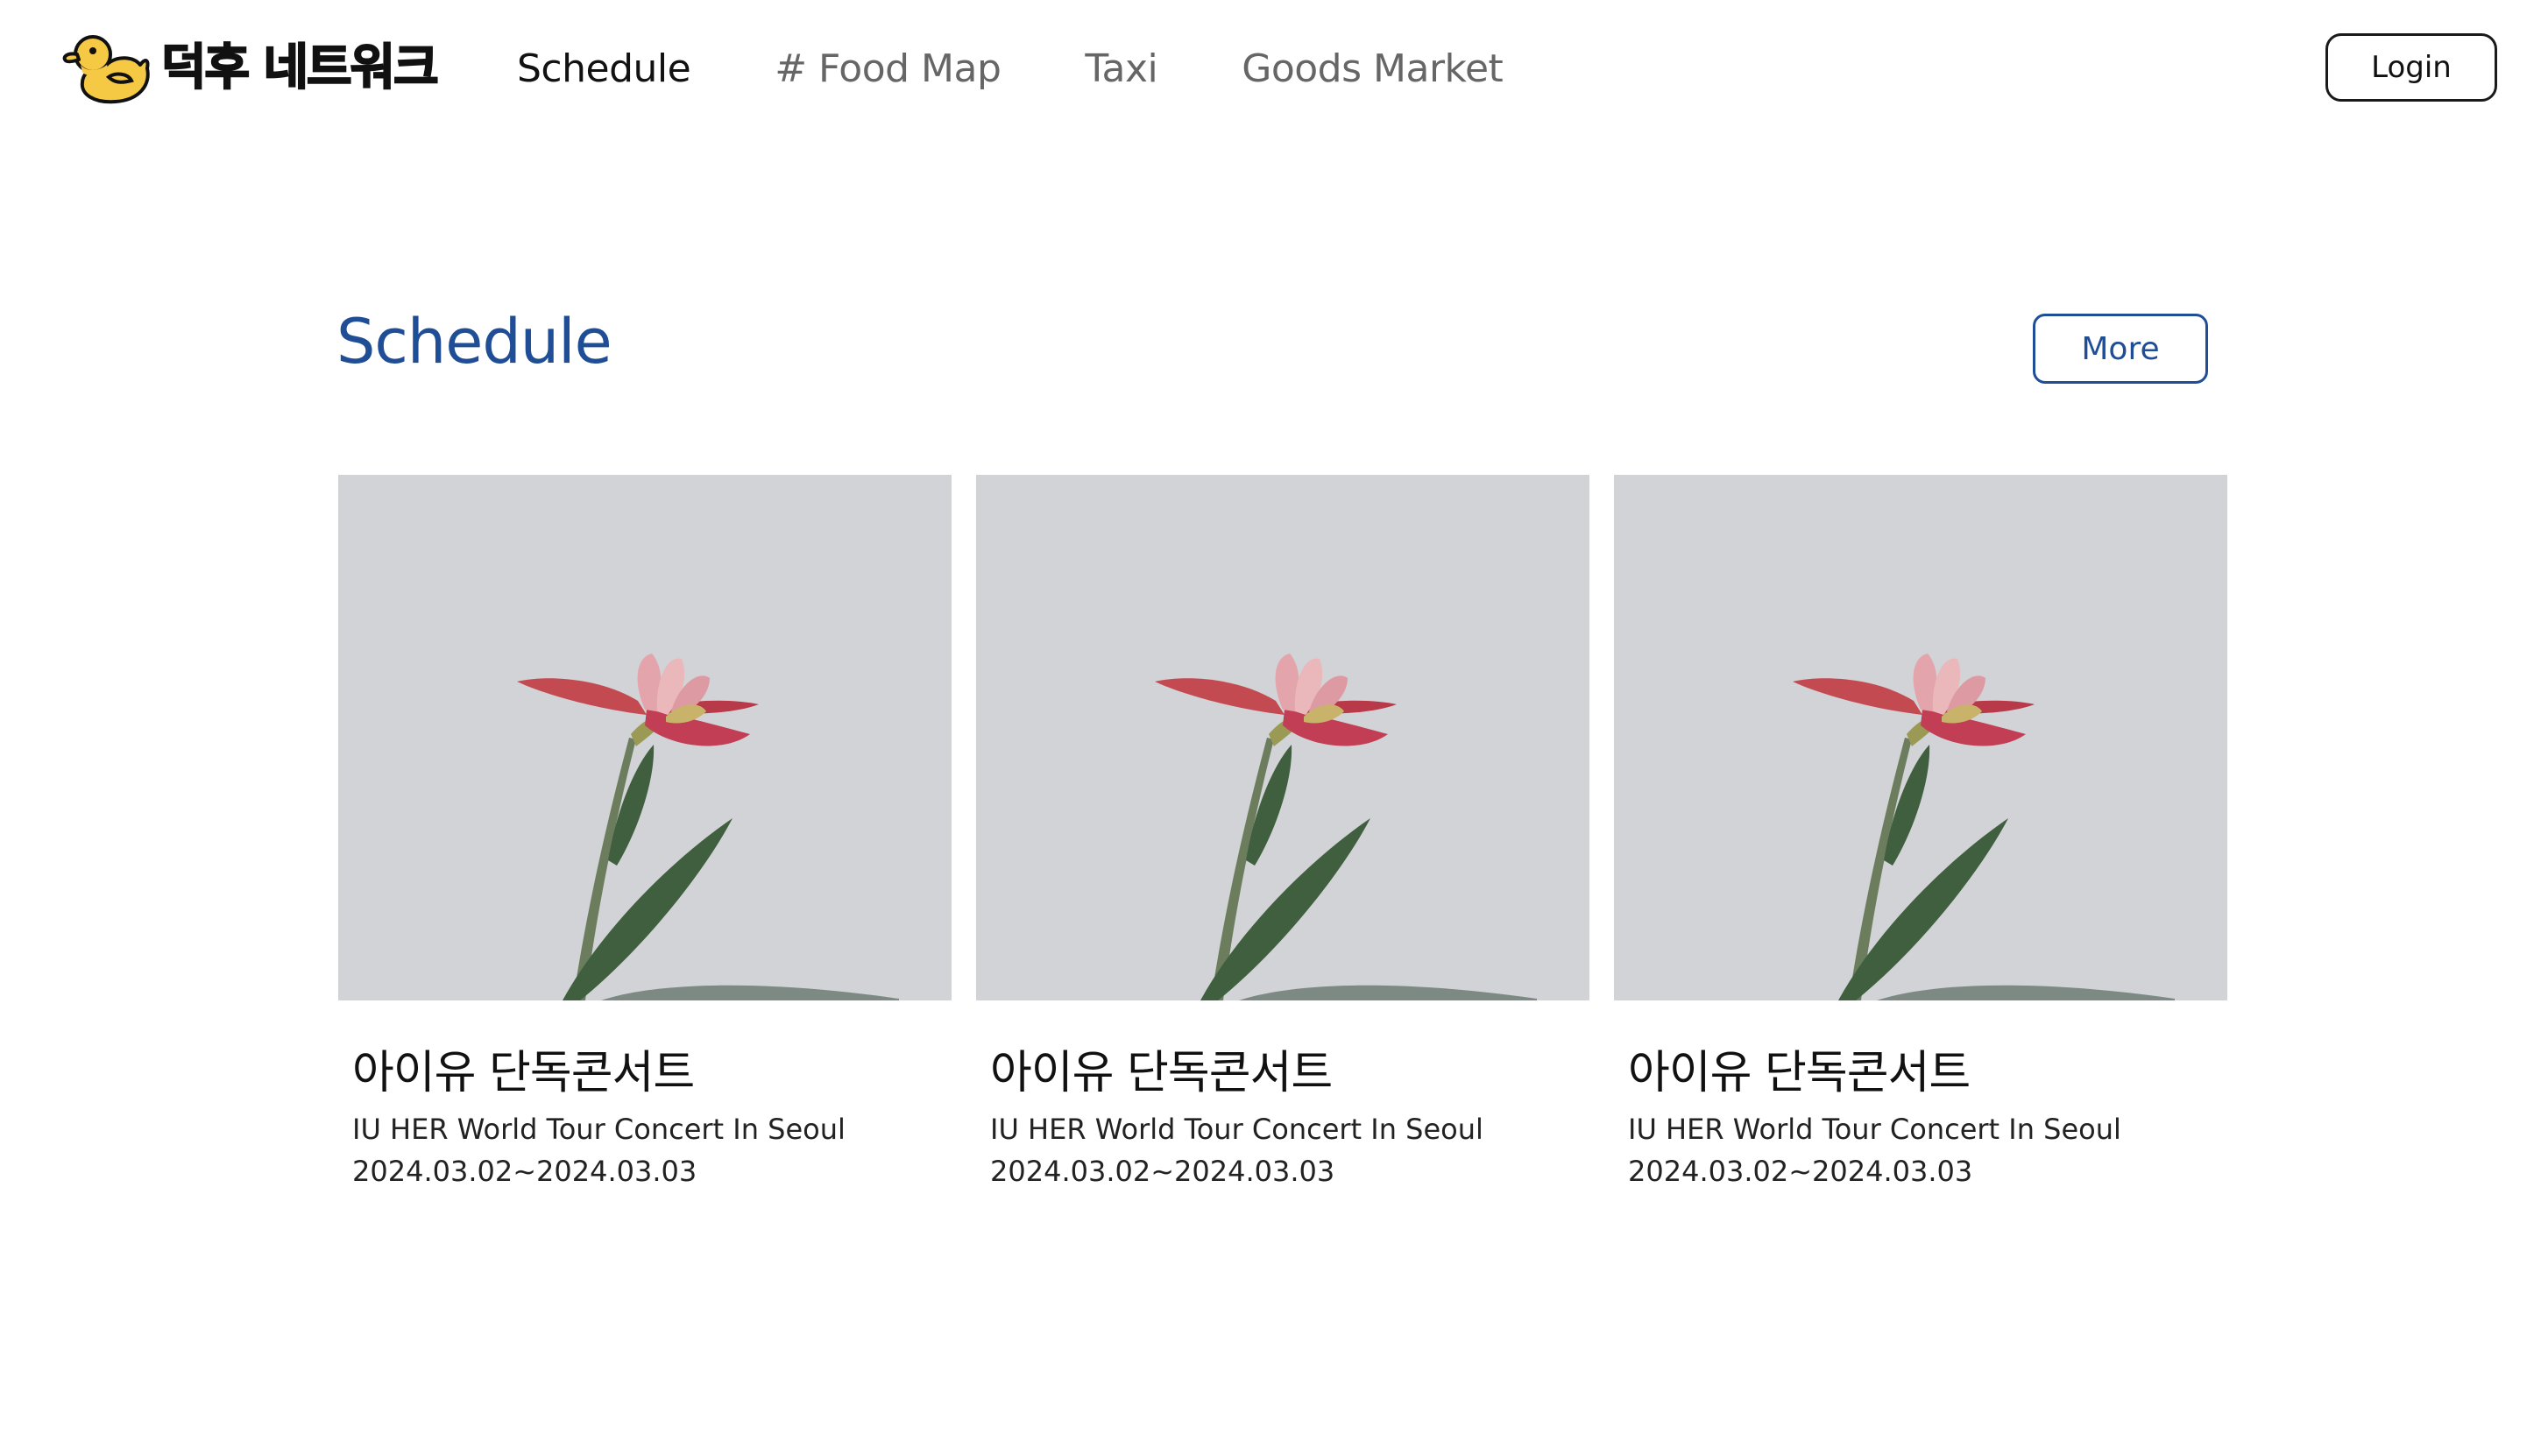 The image size is (2548, 1456). What do you see at coordinates (300, 67) in the screenshot?
I see `logo-text: 덕후 네트워크` at bounding box center [300, 67].